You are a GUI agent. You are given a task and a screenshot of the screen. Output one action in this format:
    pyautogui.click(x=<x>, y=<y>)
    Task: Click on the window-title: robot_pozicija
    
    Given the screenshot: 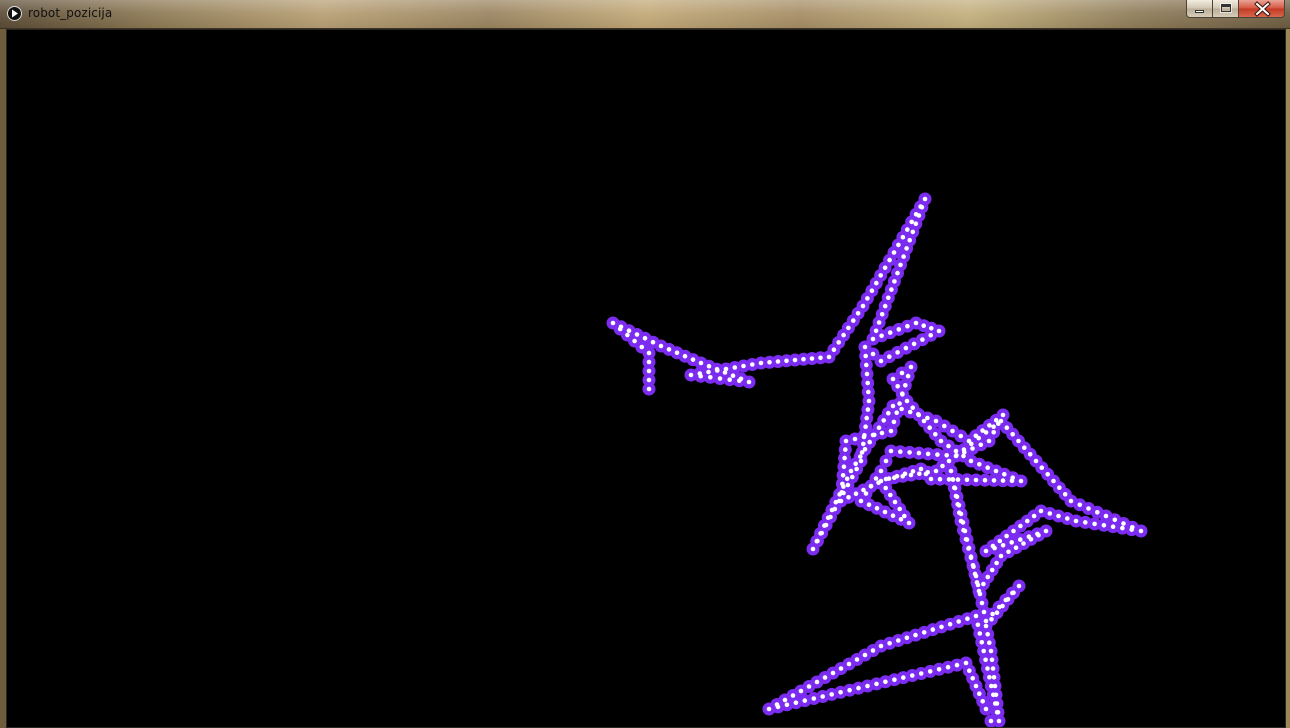 What is the action you would take?
    pyautogui.click(x=70, y=13)
    